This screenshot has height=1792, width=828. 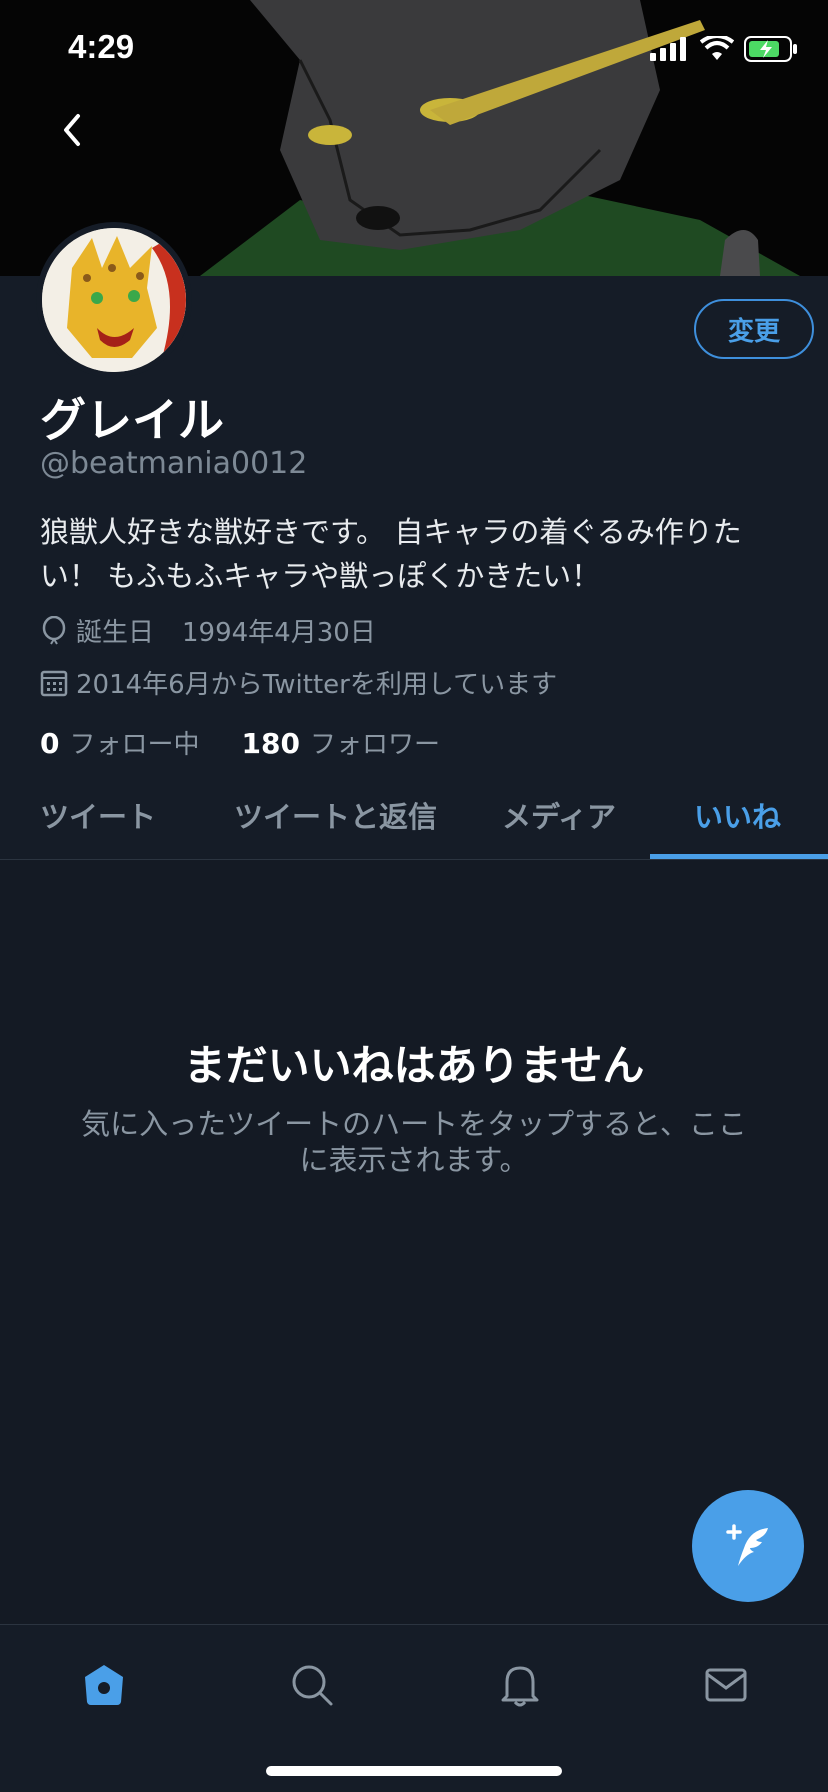 I want to click on empty-state-text: 気に入ったツイートのハートをタップすると、ここに表示されます。, so click(x=414, y=1142).